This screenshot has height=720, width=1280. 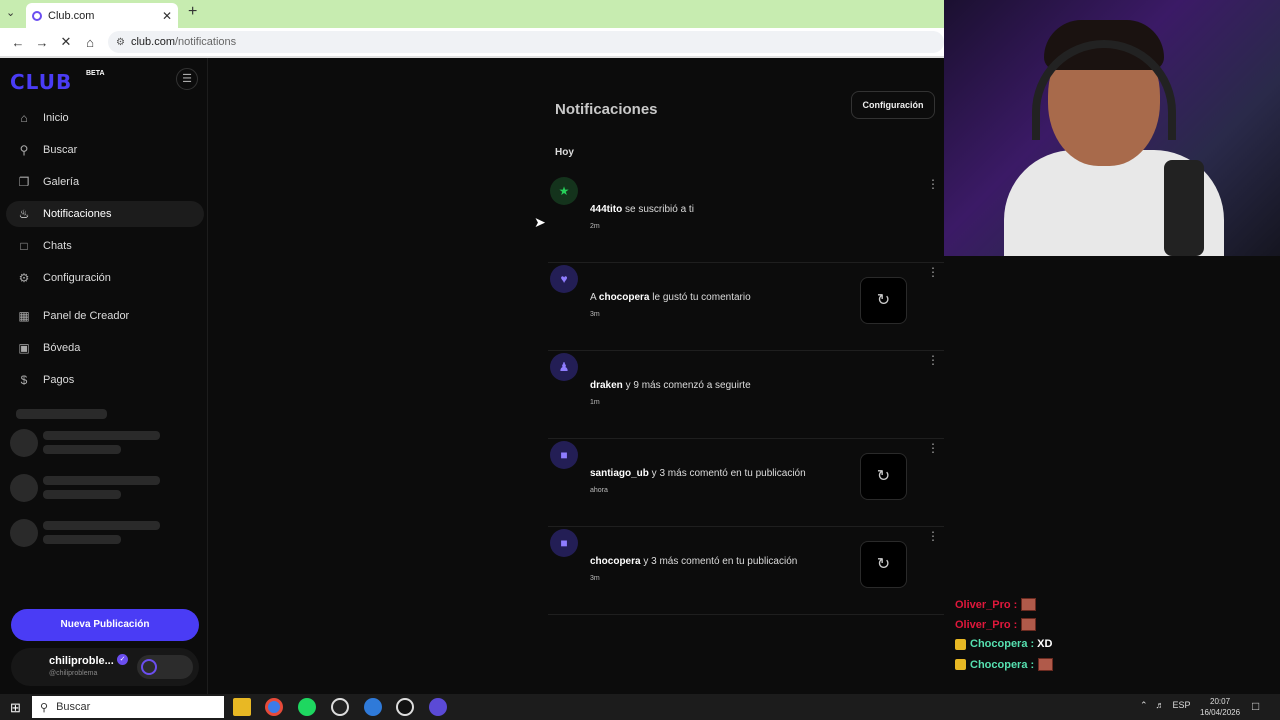 What do you see at coordinates (24, 214) in the screenshot?
I see `bell-icon: ♨` at bounding box center [24, 214].